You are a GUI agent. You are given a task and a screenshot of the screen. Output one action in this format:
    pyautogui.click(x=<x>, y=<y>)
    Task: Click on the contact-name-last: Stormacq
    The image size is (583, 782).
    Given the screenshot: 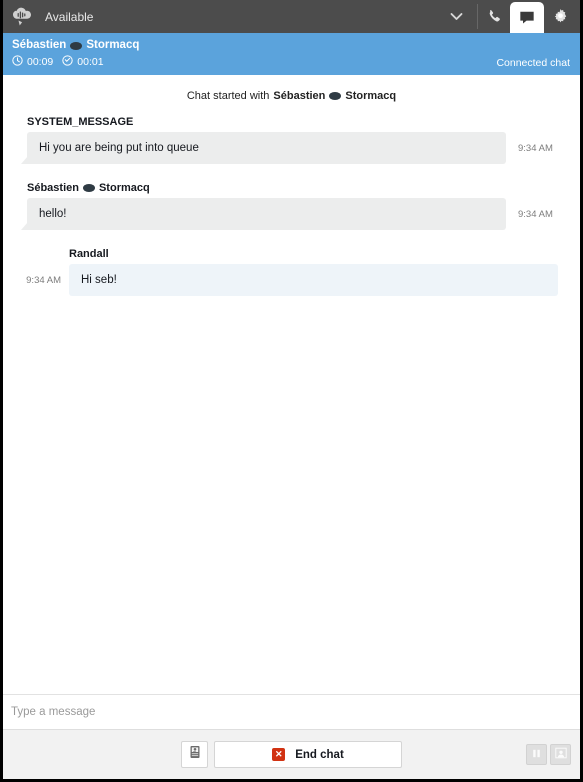 What is the action you would take?
    pyautogui.click(x=113, y=45)
    